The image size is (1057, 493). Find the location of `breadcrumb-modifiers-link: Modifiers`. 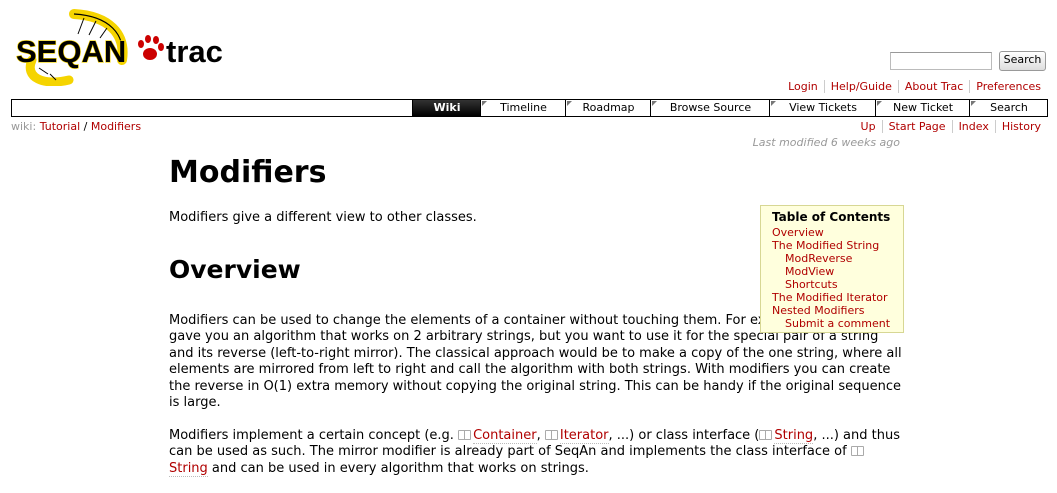

breadcrumb-modifiers-link: Modifiers is located at coordinates (116, 126).